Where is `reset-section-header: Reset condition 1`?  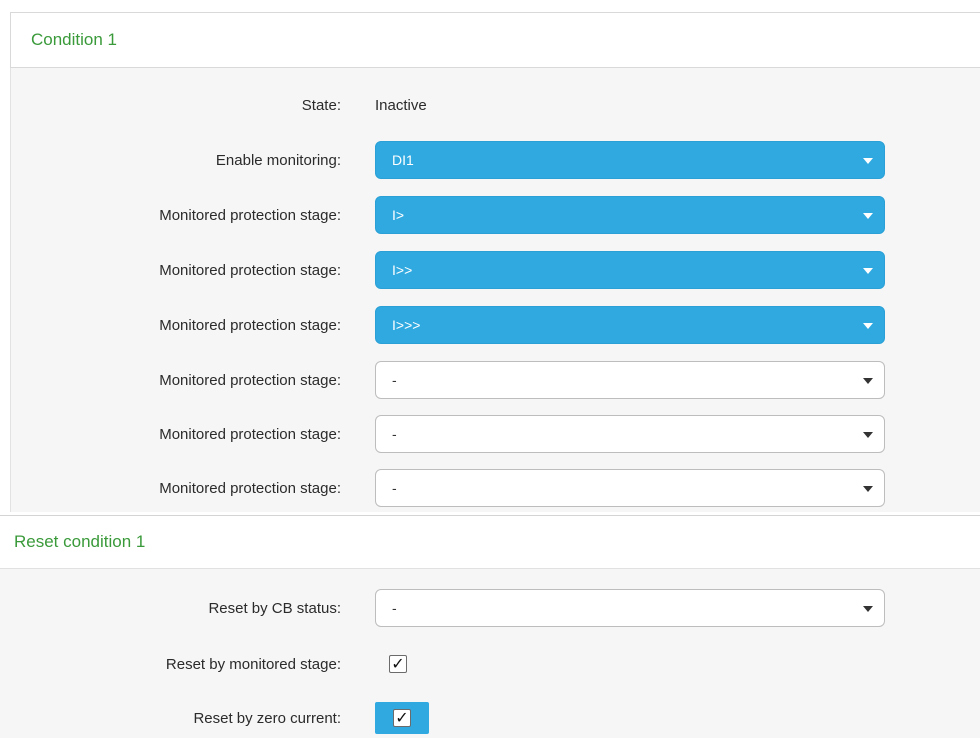
reset-section-header: Reset condition 1 is located at coordinates (490, 542).